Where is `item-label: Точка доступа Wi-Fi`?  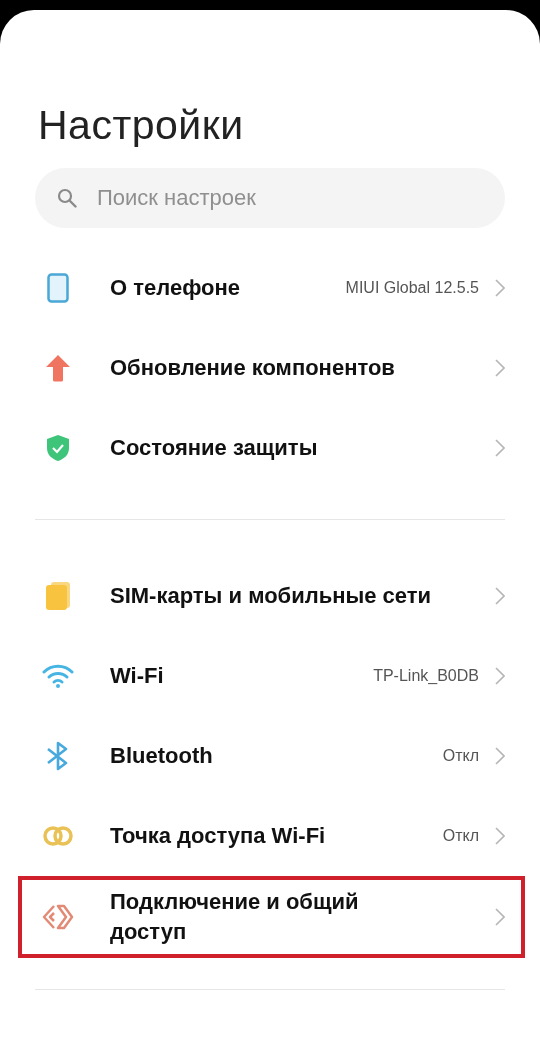 item-label: Точка доступа Wi-Fi is located at coordinates (218, 836).